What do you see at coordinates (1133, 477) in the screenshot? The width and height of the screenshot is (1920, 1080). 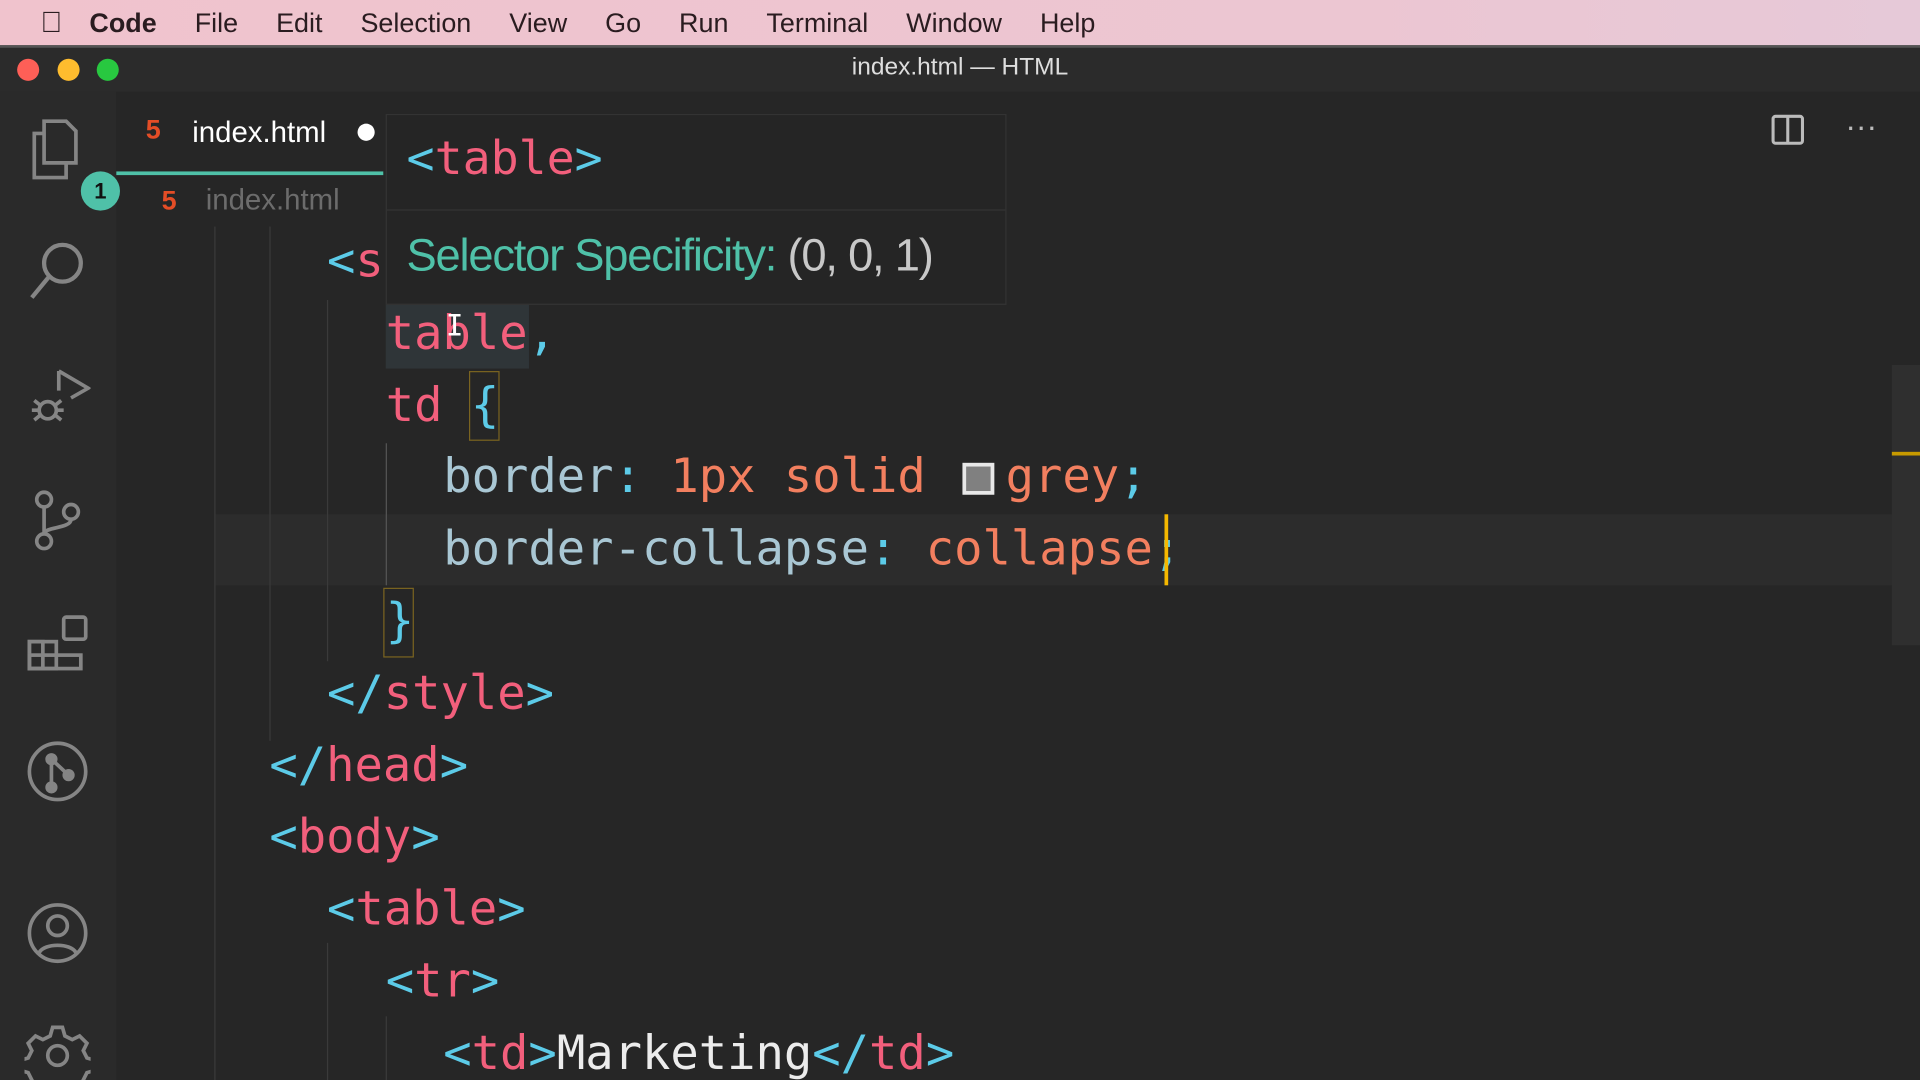 I see `code-token: ;` at bounding box center [1133, 477].